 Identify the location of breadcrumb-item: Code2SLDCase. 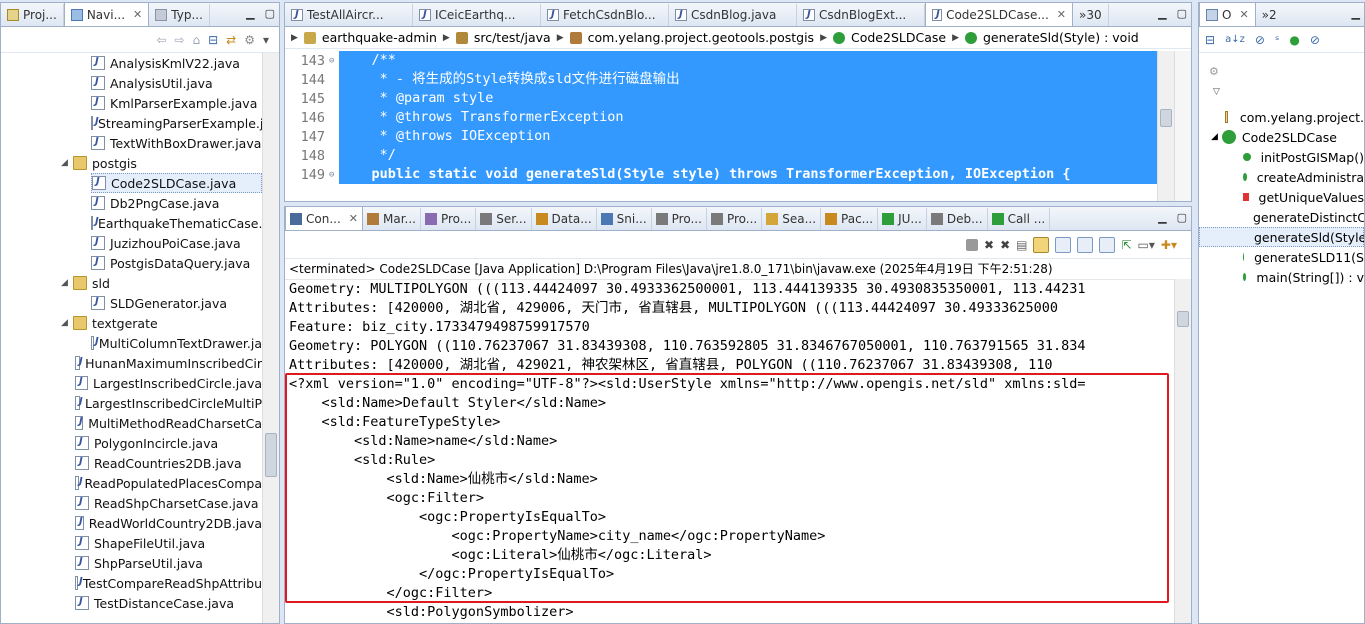
(898, 37).